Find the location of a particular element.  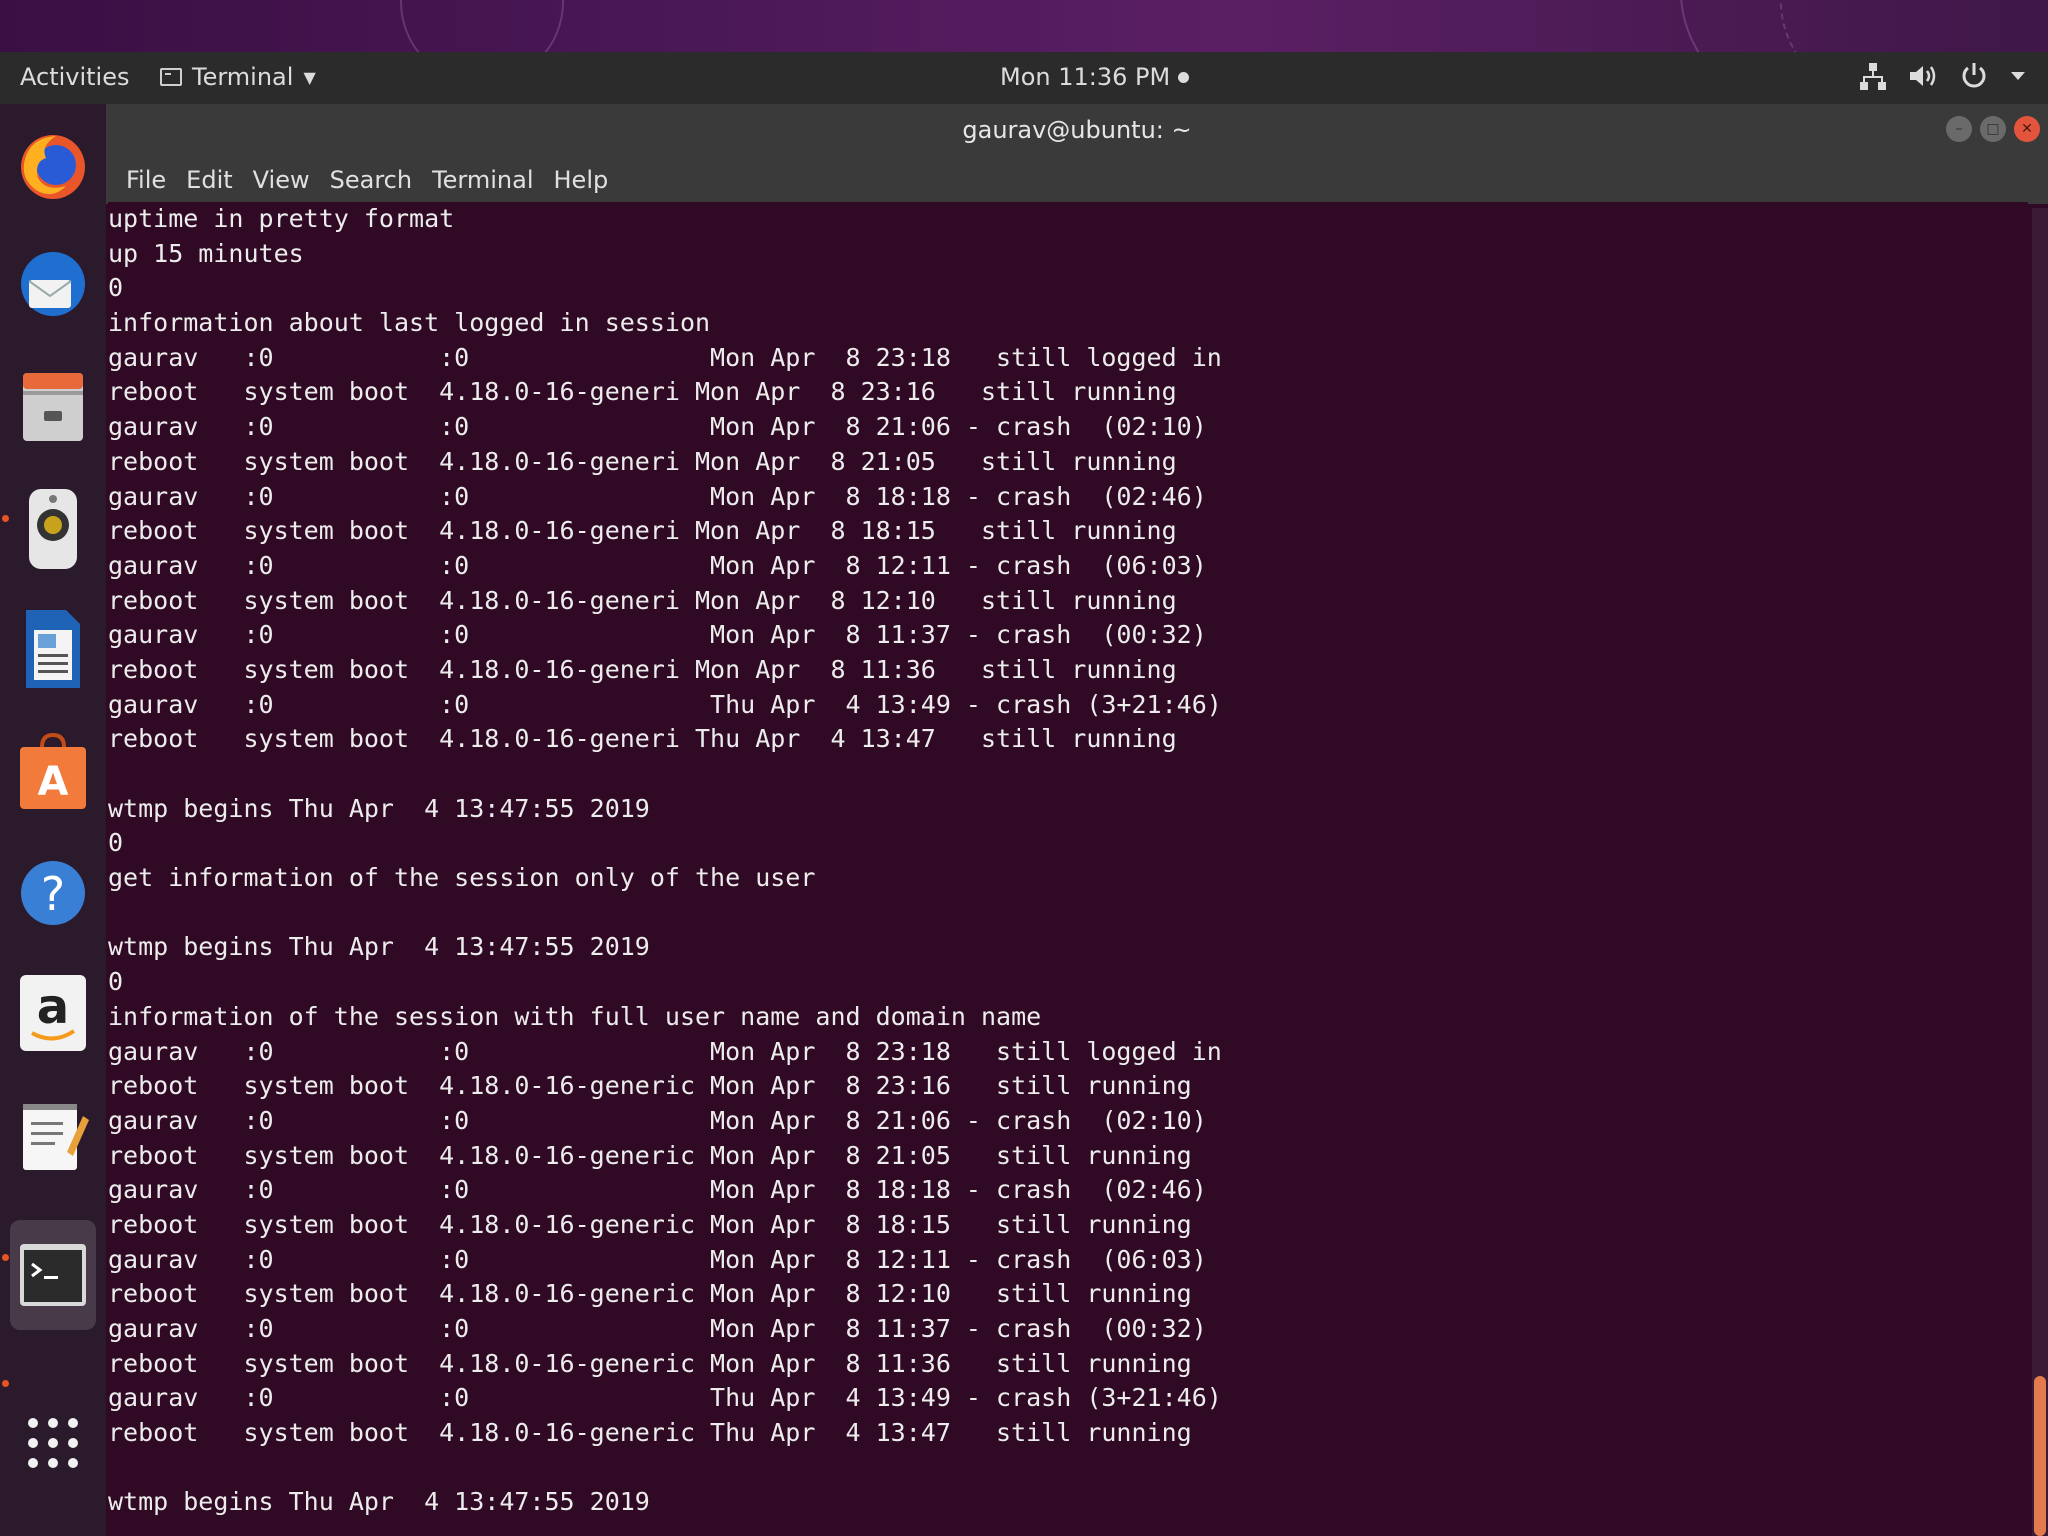

terminal-line: uptime in pretty format is located at coordinates (281, 218).